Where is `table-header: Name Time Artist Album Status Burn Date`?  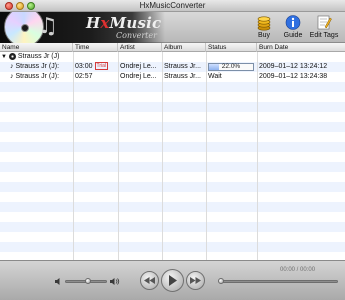 table-header: Name Time Artist Album Status Burn Date is located at coordinates (172, 47).